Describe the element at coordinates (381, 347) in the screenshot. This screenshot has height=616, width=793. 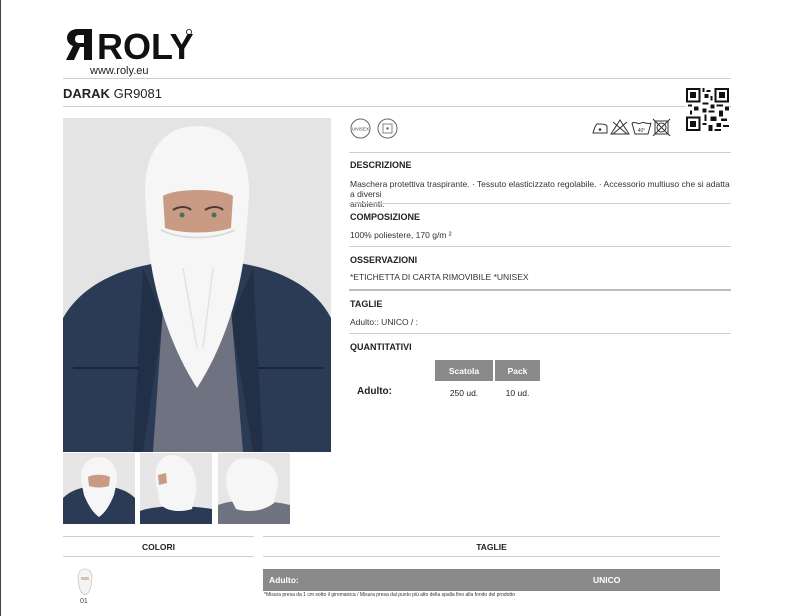
I see `quantitativi-label: QUANTITATIVI` at that location.